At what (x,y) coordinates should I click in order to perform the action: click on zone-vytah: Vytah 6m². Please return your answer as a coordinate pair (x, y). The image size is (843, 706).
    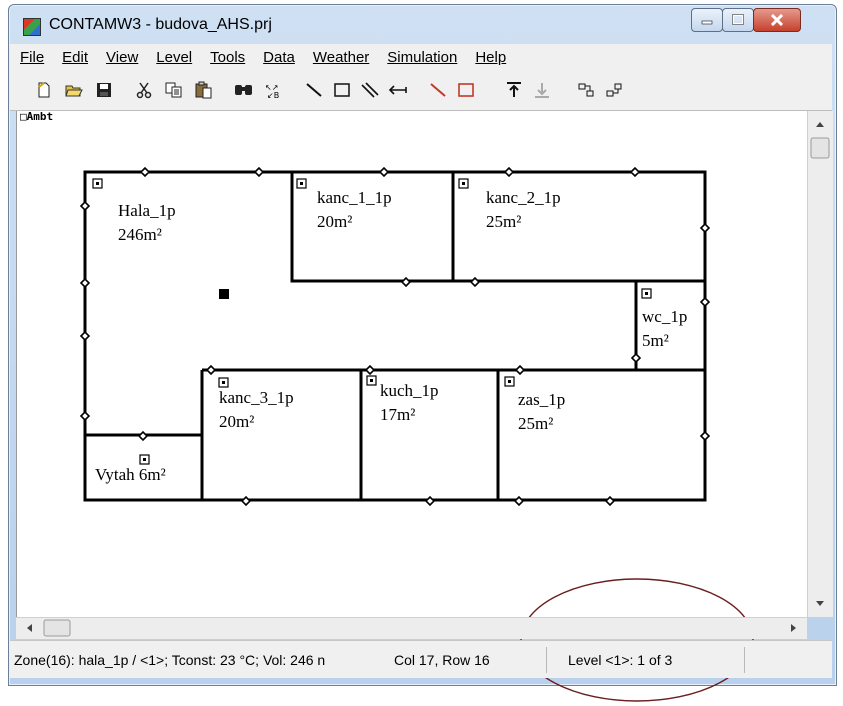
    Looking at the image, I should click on (130, 475).